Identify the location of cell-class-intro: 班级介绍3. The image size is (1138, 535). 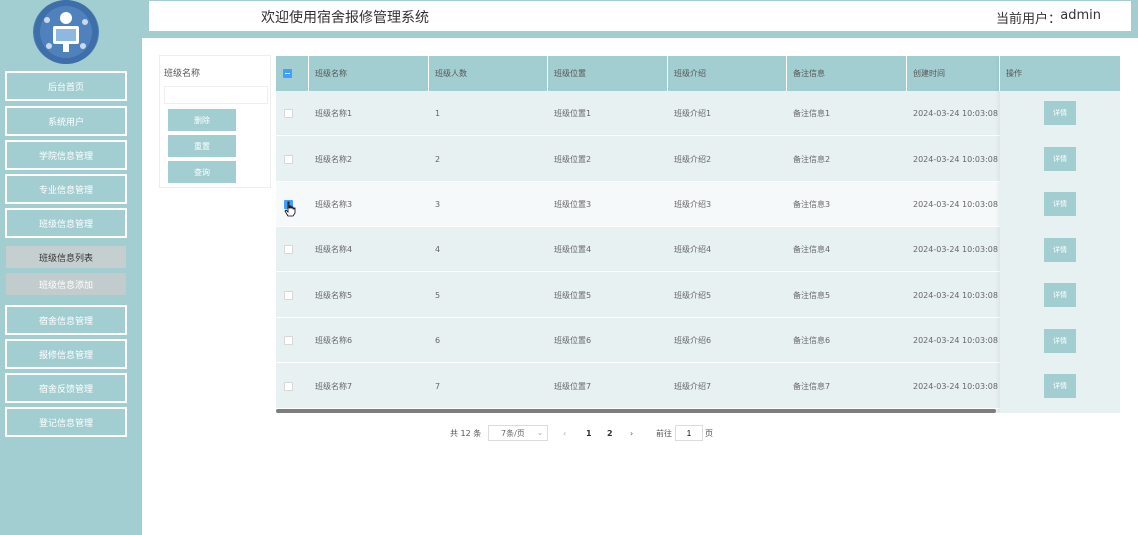
(693, 204).